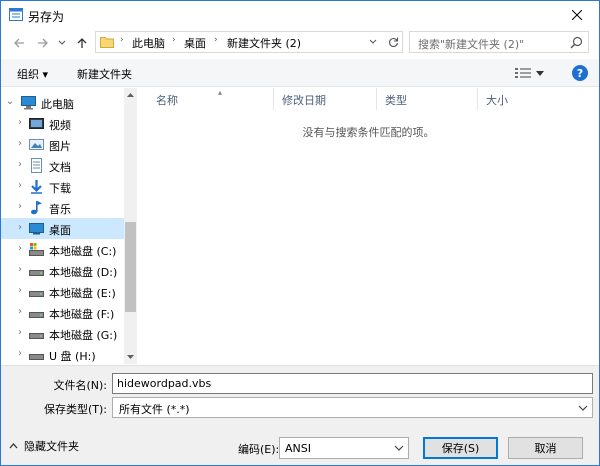 This screenshot has height=466, width=600. I want to click on cancel-button: 取消, so click(545, 448).